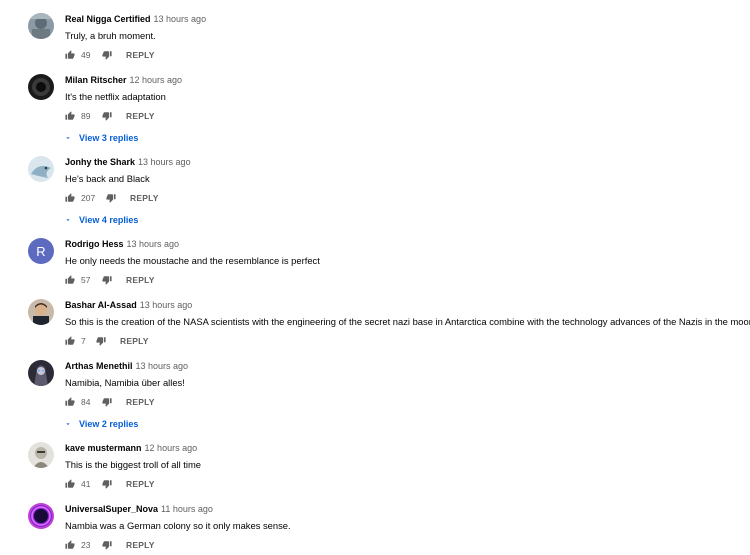 Image resolution: width=750 pixels, height=555 pixels. What do you see at coordinates (109, 220) in the screenshot?
I see `view-replies-label: View 4 replies` at bounding box center [109, 220].